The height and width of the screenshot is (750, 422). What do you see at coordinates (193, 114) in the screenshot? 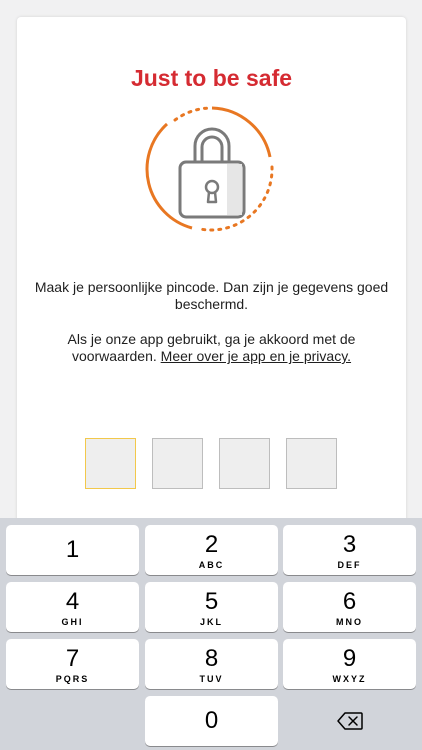
I see `ring-dots-top` at bounding box center [193, 114].